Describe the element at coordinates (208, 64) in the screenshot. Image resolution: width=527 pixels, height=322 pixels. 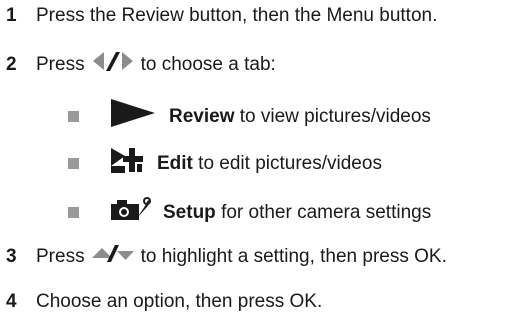
I see `step-text-post: to choose a tab:` at that location.